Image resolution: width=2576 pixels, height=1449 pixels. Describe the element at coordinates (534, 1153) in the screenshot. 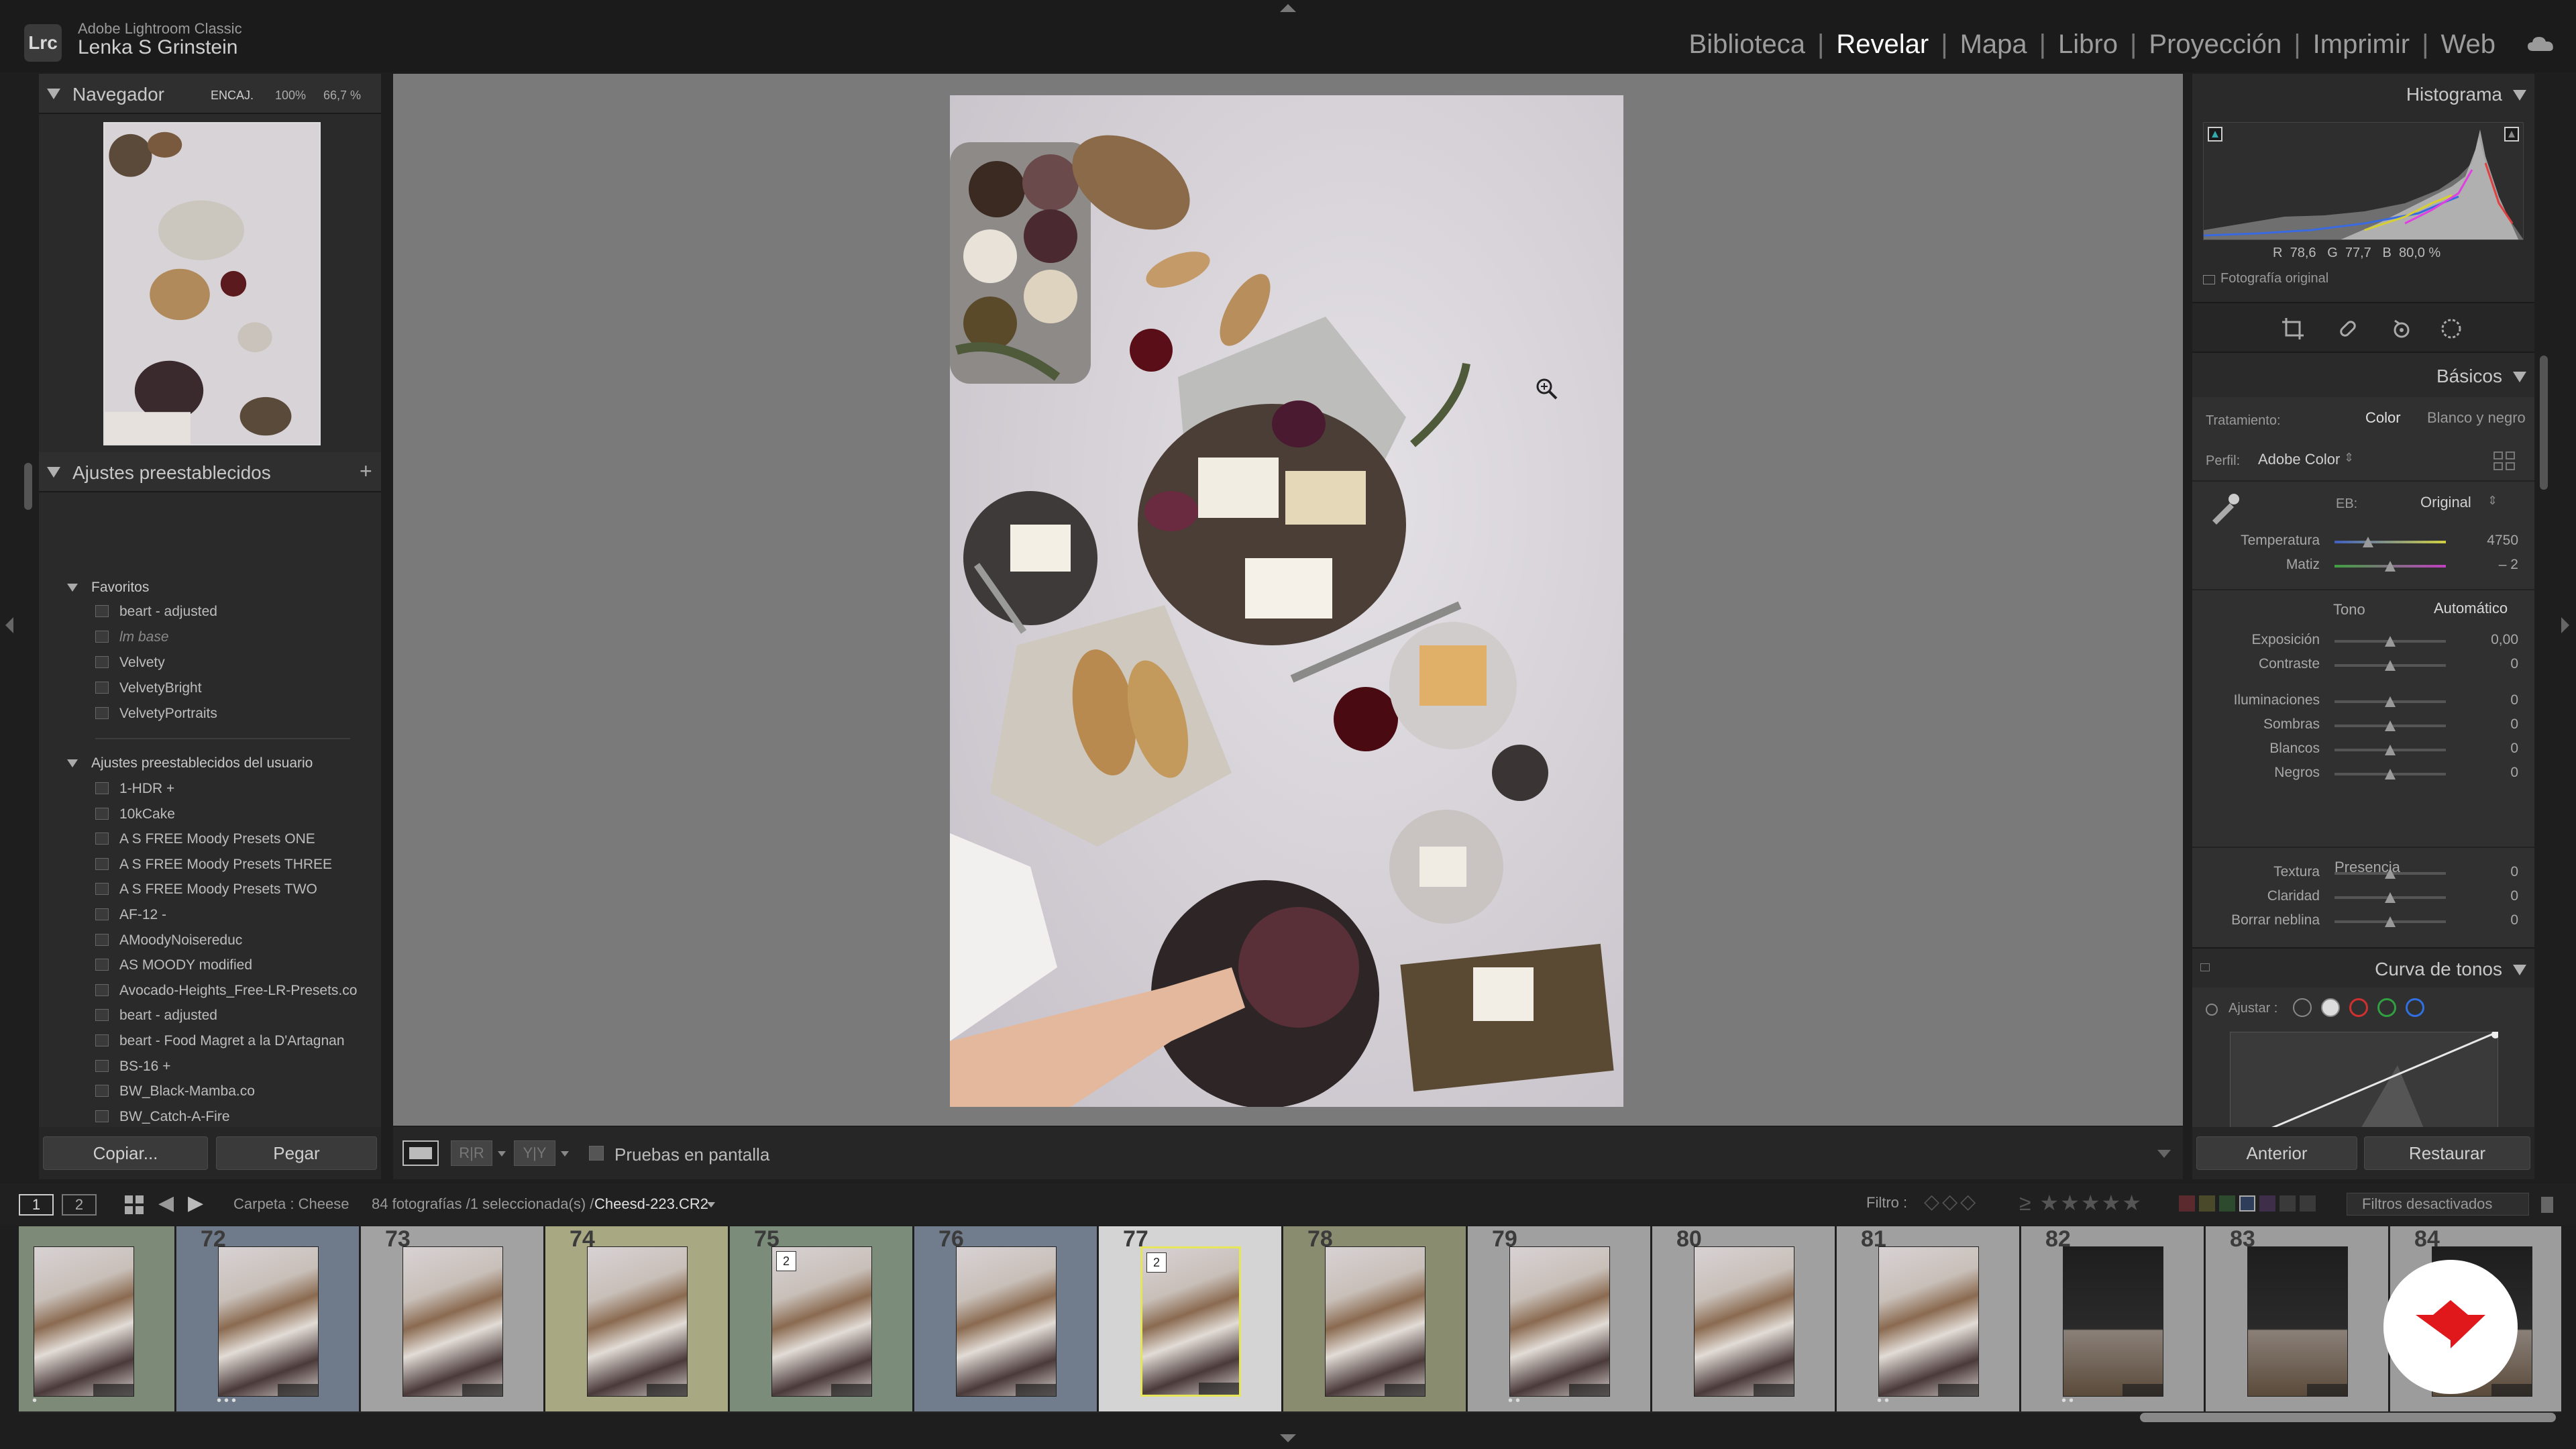

I see `swap-icon: Y|Y` at that location.